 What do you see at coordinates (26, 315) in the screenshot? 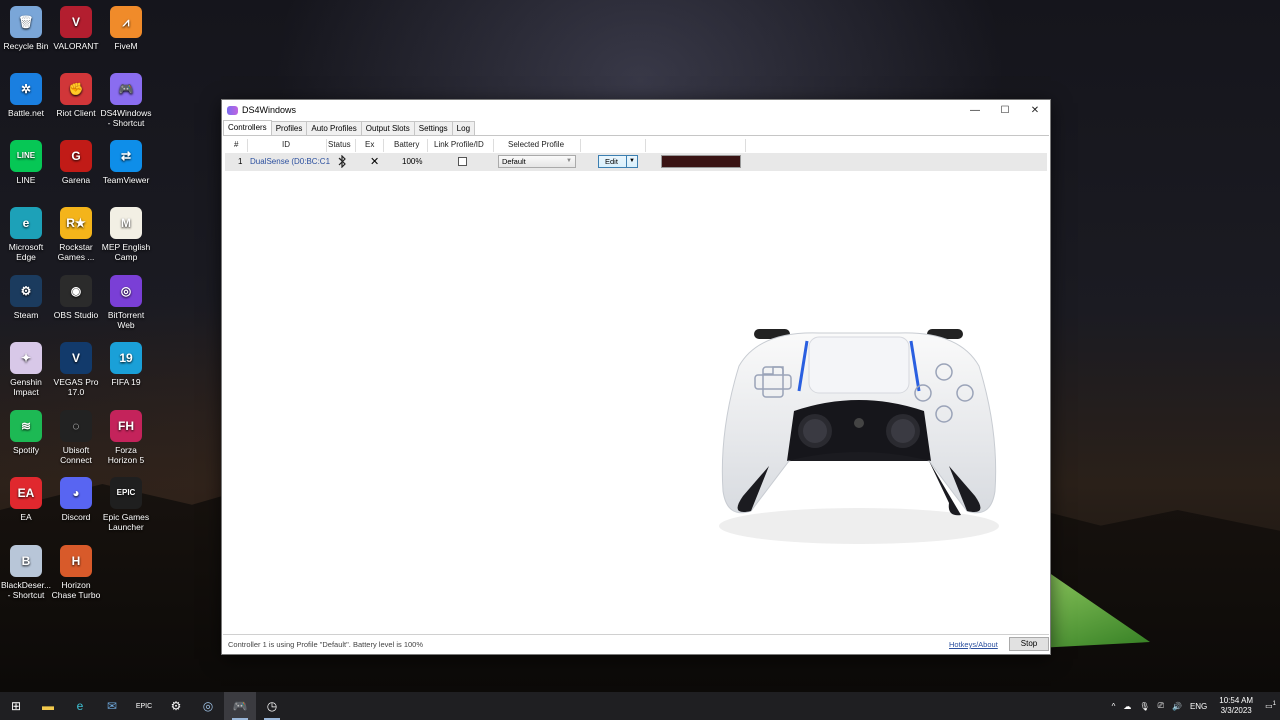
I see `desktop-shortcut-label: Steam` at bounding box center [26, 315].